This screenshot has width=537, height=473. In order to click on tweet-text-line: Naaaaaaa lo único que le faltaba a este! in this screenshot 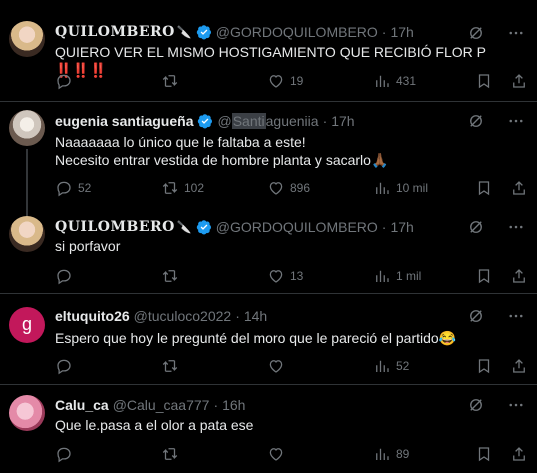, I will do `click(180, 142)`.